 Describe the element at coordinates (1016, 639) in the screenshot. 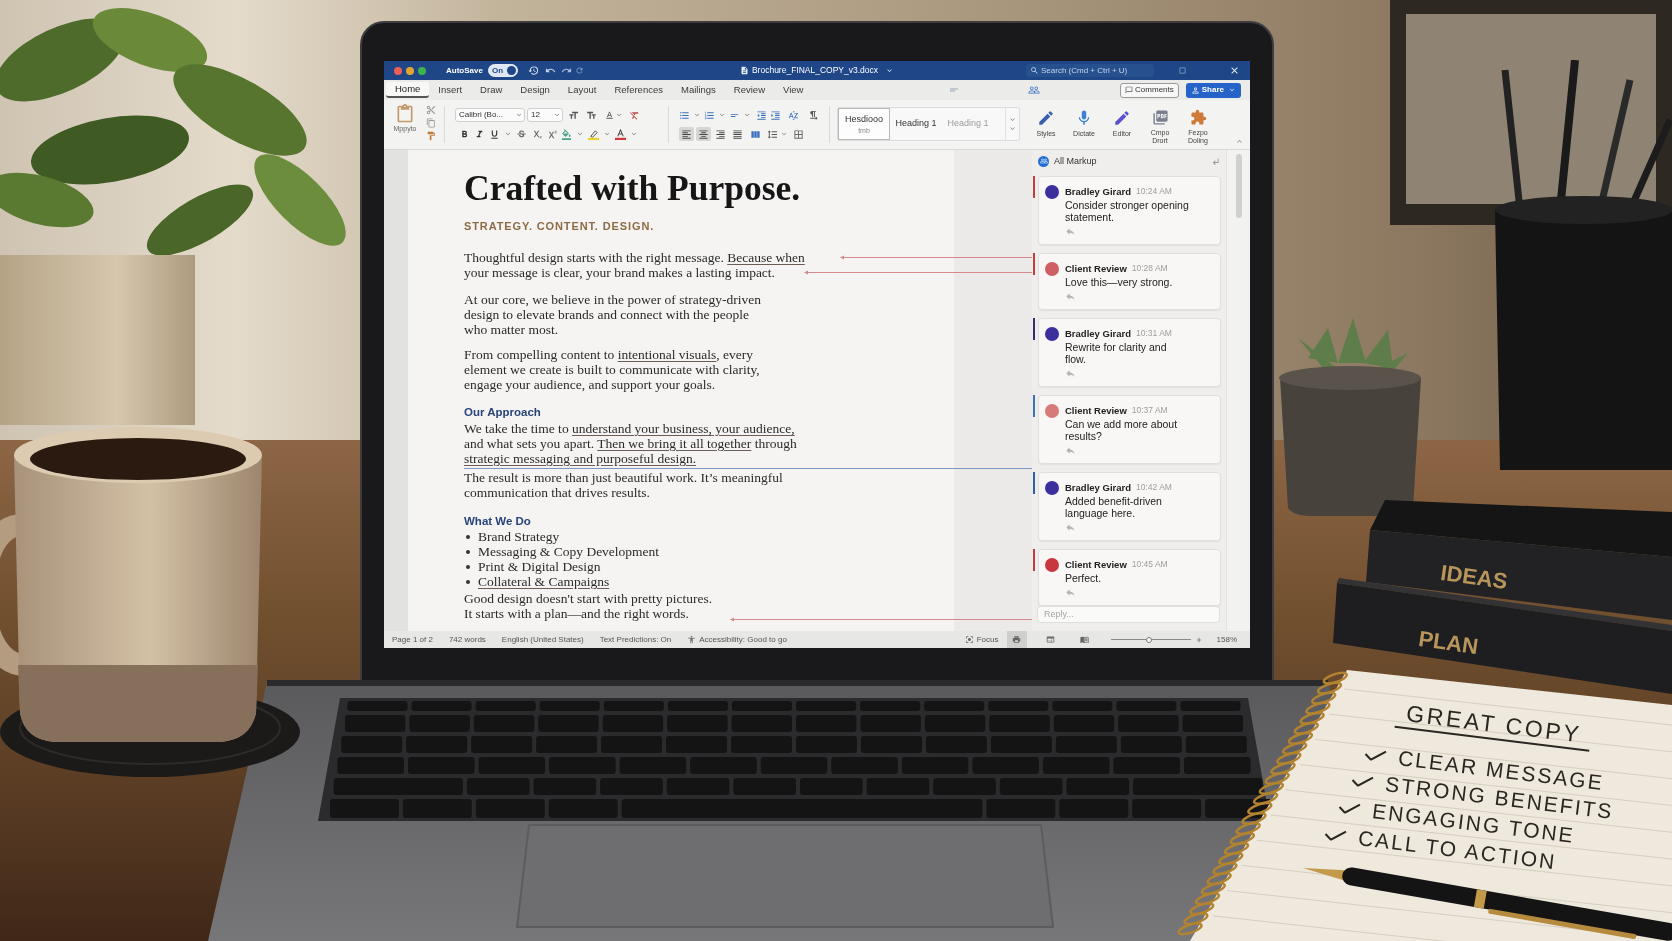

I see `view-button` at that location.